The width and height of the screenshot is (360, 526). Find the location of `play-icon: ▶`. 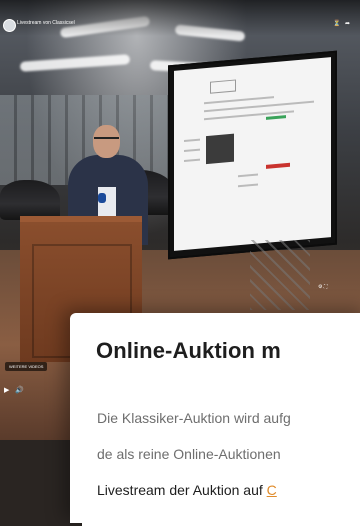

play-icon: ▶ is located at coordinates (6, 390).